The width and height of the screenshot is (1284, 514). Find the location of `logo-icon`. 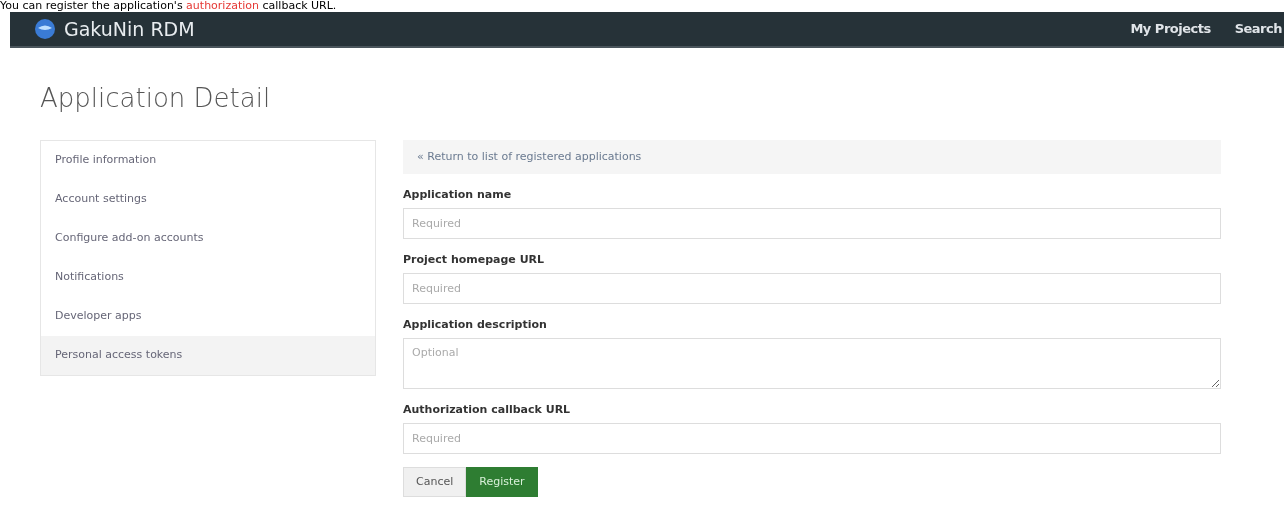

logo-icon is located at coordinates (45, 29).